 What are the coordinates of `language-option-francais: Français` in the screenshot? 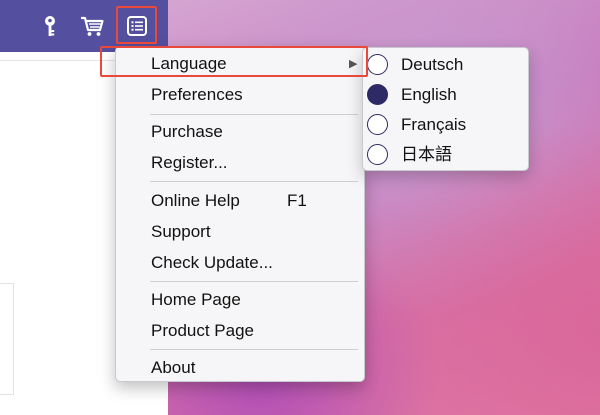 It's located at (445, 125).